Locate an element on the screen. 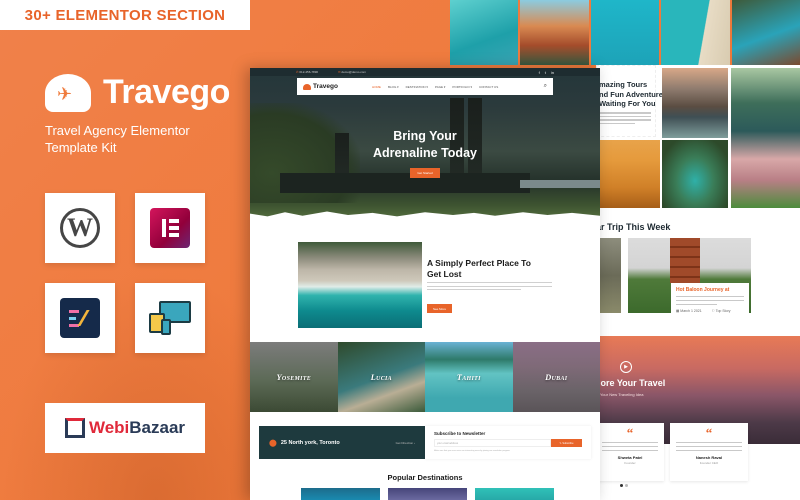 The height and width of the screenshot is (500, 800). nav-destination: DESTINATION ▾ is located at coordinates (417, 87).